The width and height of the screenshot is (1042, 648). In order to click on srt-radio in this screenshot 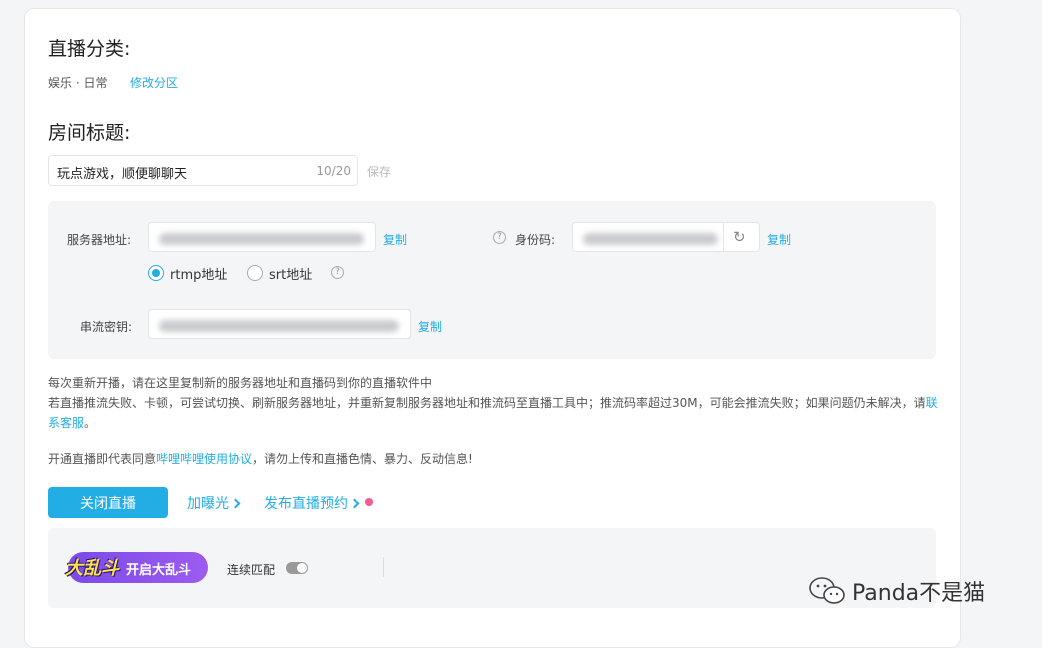, I will do `click(255, 273)`.